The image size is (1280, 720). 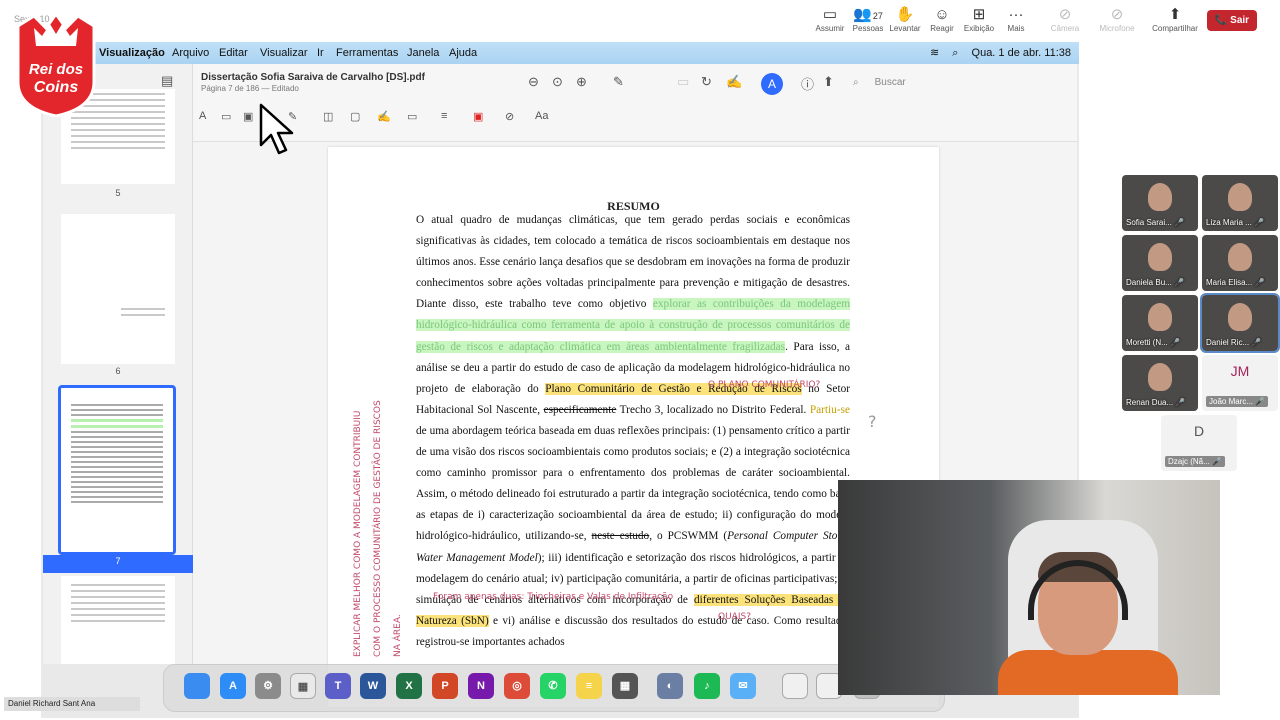 What do you see at coordinates (167, 81) in the screenshot?
I see `sidebar-toggle-icon: ▤` at bounding box center [167, 81].